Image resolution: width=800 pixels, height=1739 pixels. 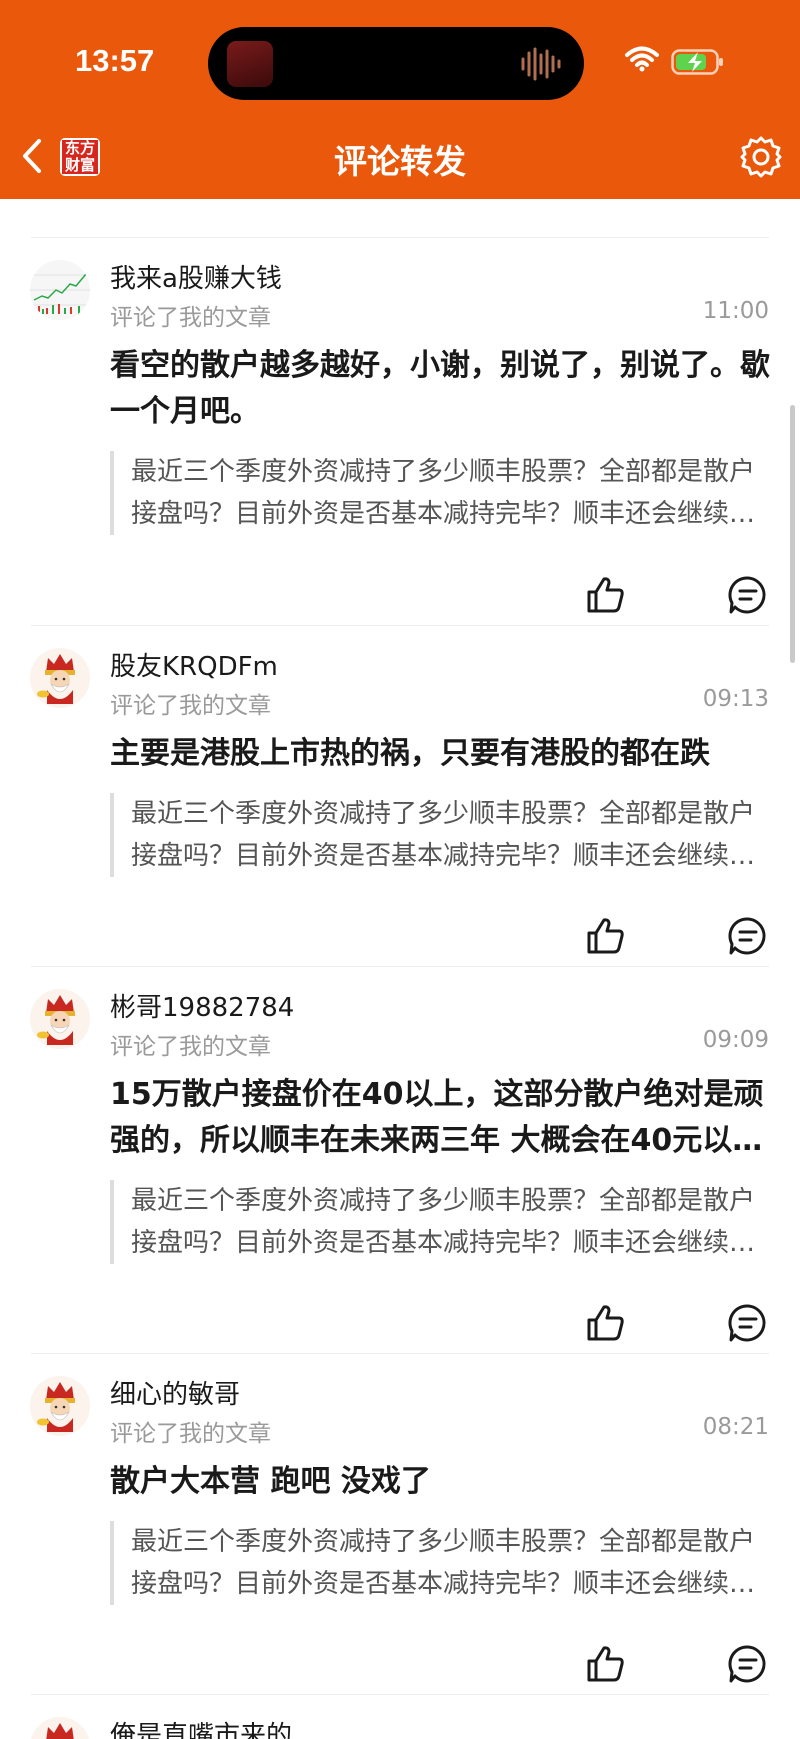 What do you see at coordinates (735, 699) in the screenshot?
I see `timestamp: 09:13` at bounding box center [735, 699].